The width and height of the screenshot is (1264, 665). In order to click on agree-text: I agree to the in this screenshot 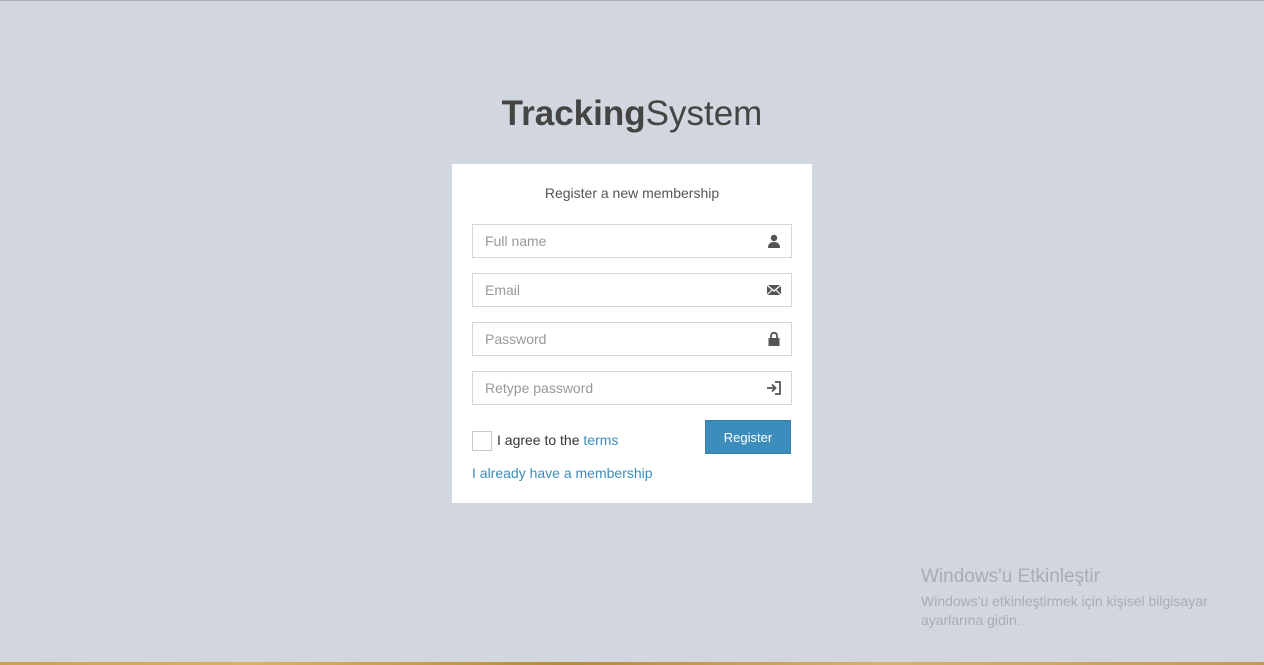, I will do `click(538, 440)`.